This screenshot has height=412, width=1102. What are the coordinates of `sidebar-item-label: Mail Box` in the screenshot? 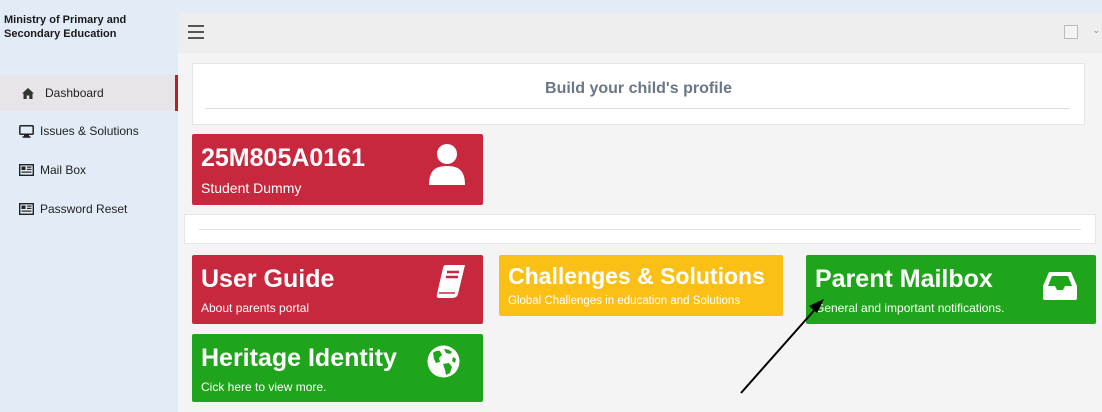 It's located at (63, 170).